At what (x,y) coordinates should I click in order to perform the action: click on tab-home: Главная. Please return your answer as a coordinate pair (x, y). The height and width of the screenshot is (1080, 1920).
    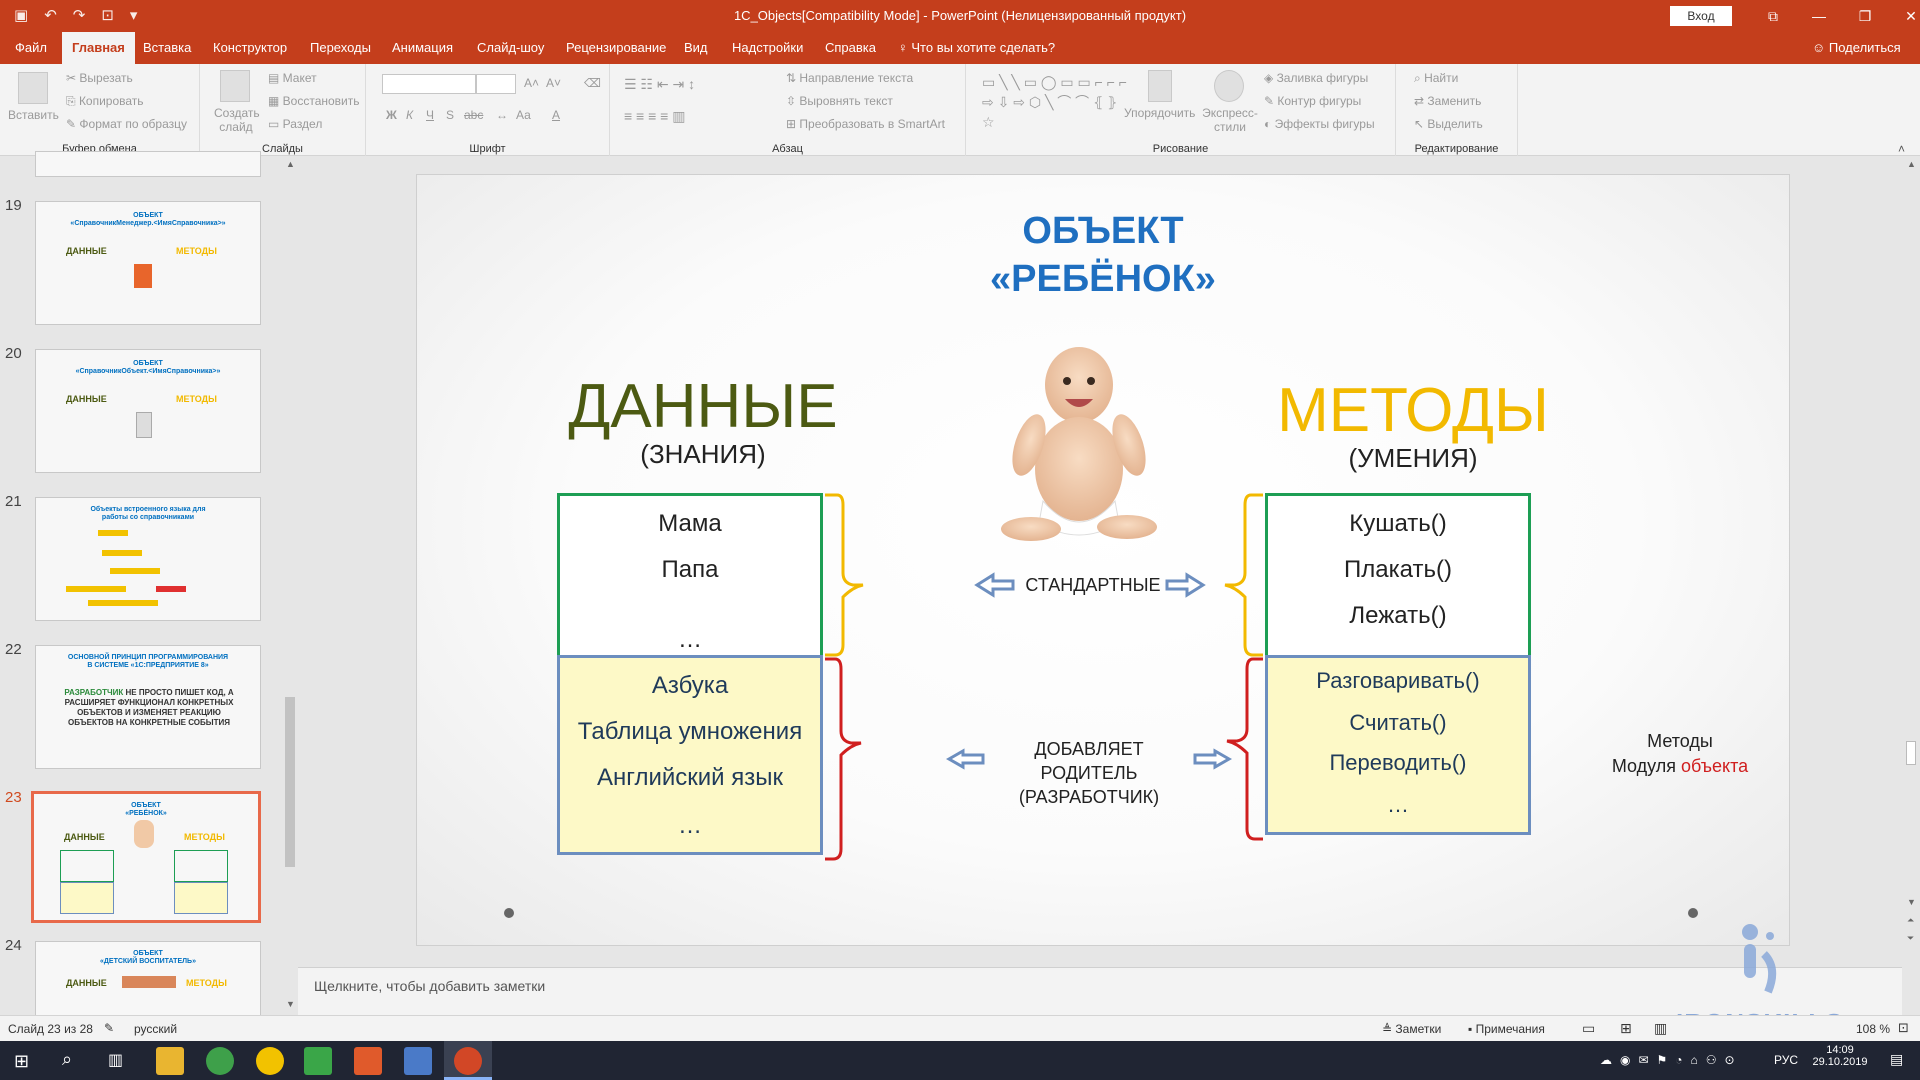
    Looking at the image, I should click on (98, 48).